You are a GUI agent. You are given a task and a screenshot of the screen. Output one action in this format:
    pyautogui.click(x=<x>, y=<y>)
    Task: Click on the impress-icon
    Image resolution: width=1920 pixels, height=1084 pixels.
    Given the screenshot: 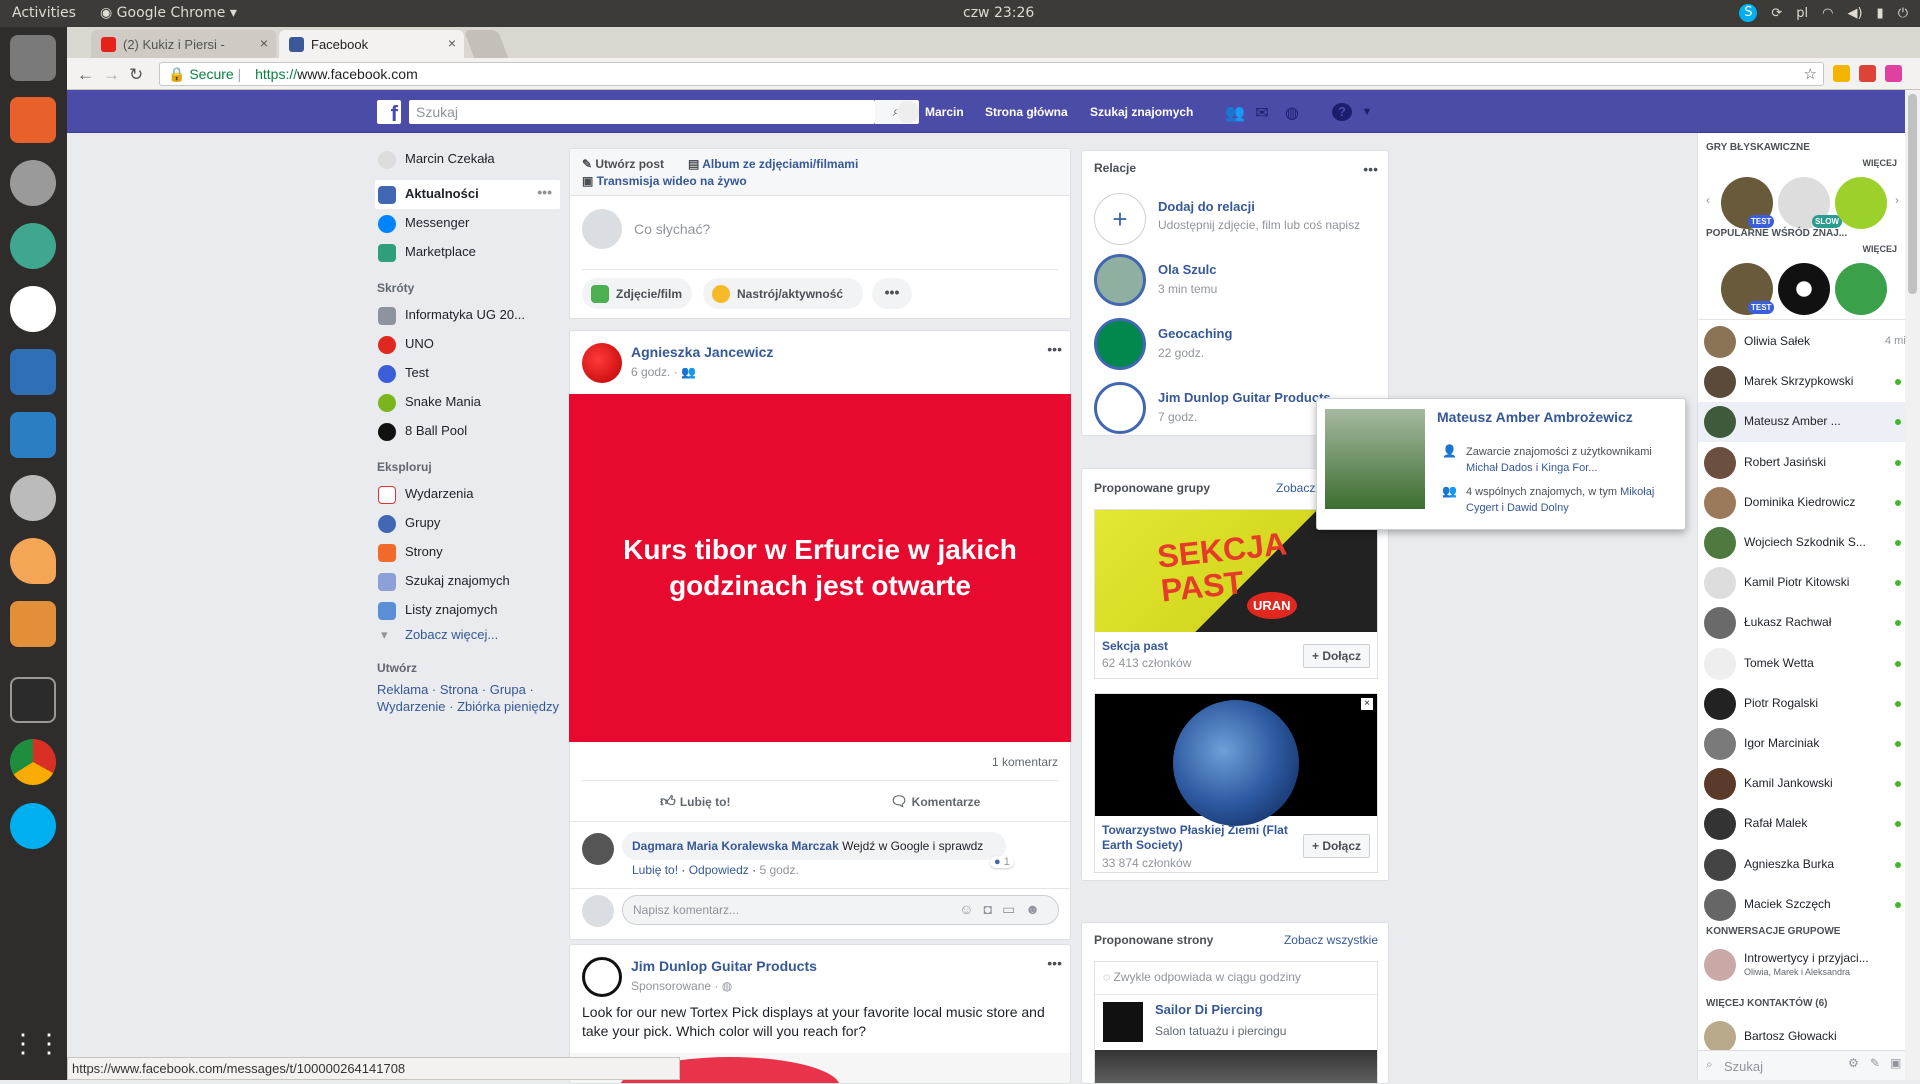 What is the action you would take?
    pyautogui.click(x=33, y=624)
    